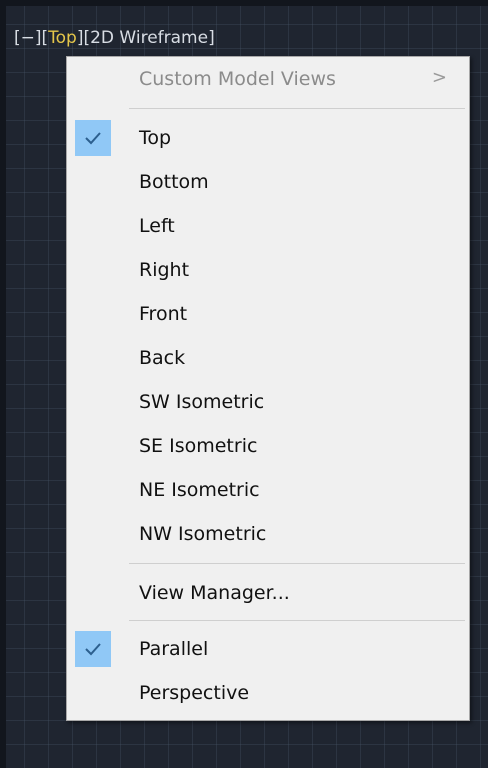 The width and height of the screenshot is (488, 768). I want to click on menu-item-nw-isometric: NW Isometric, so click(268, 534).